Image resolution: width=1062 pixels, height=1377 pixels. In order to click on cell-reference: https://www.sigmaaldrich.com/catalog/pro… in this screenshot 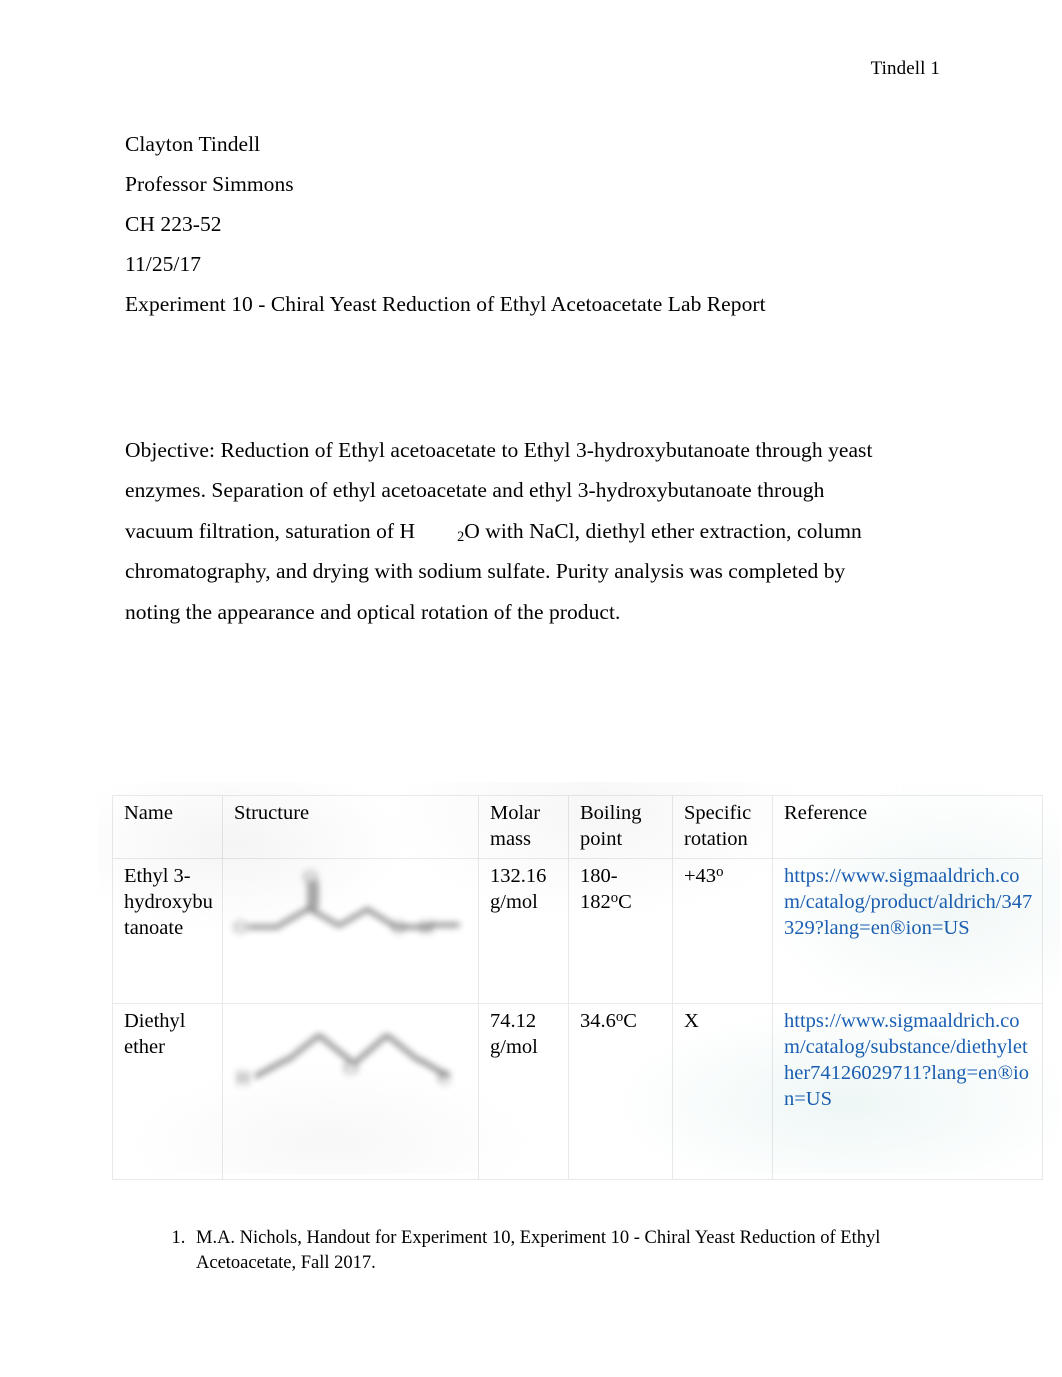, I will do `click(907, 931)`.